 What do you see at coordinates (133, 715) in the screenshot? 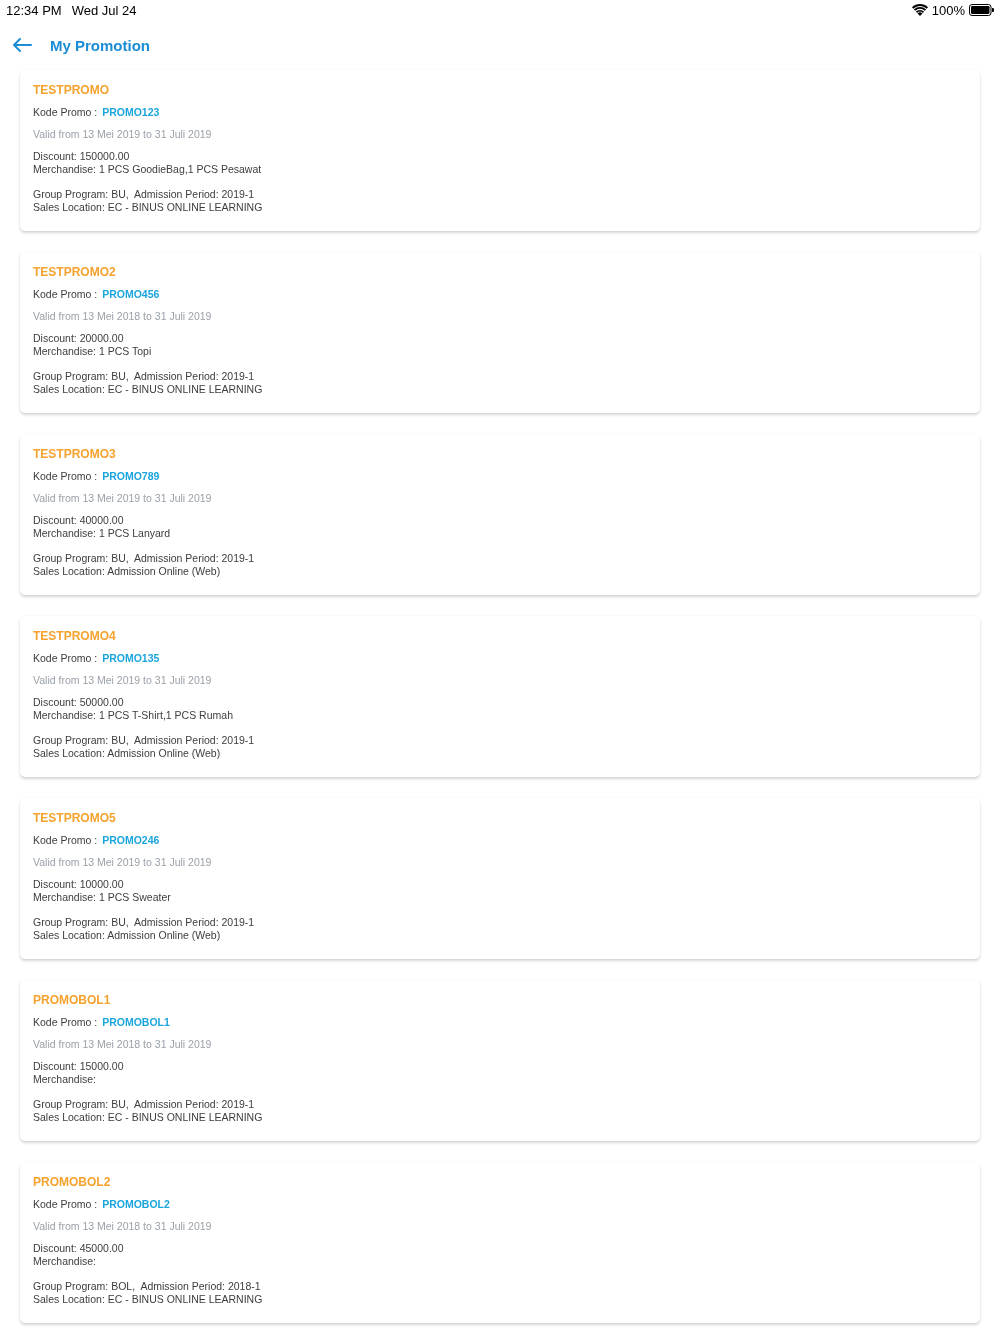
I see `merchandise-text: Merchandise: 1 PCS T-Shirt,1 PCS Rumah` at bounding box center [133, 715].